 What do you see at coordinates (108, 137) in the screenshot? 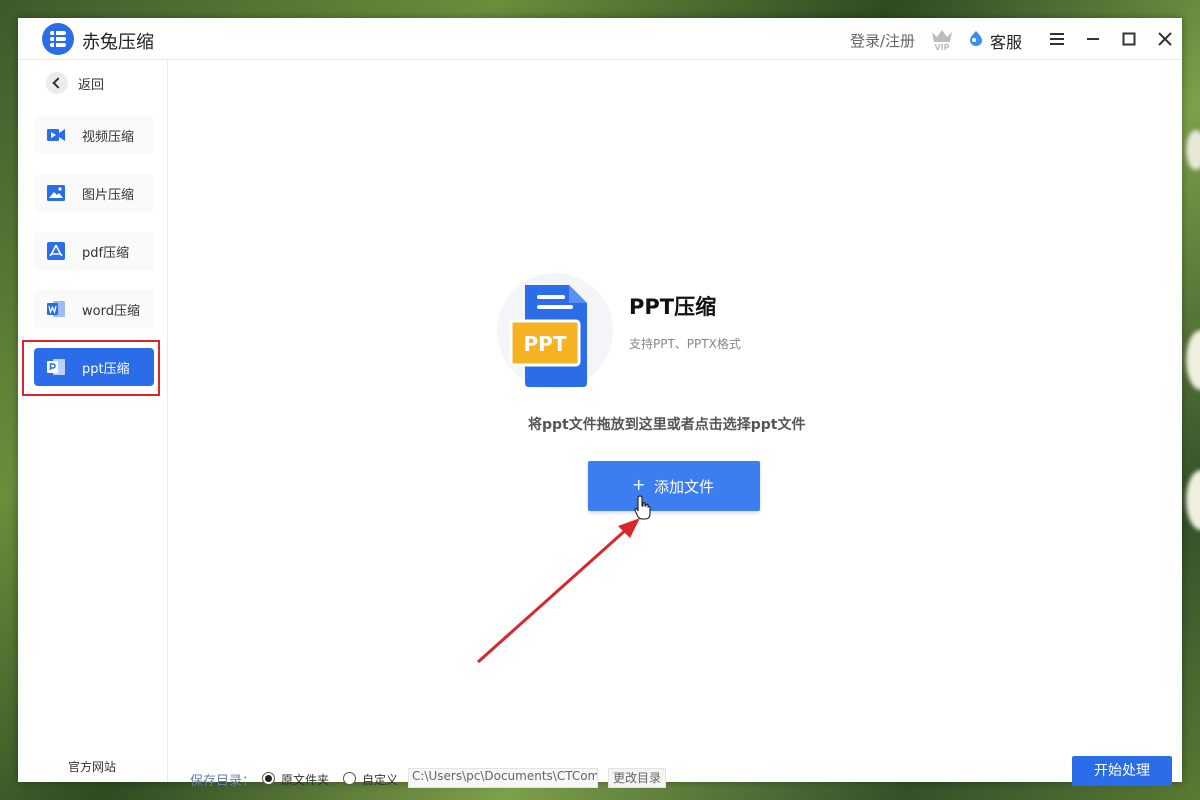
I see `sidebar-item-label: 视频压缩` at bounding box center [108, 137].